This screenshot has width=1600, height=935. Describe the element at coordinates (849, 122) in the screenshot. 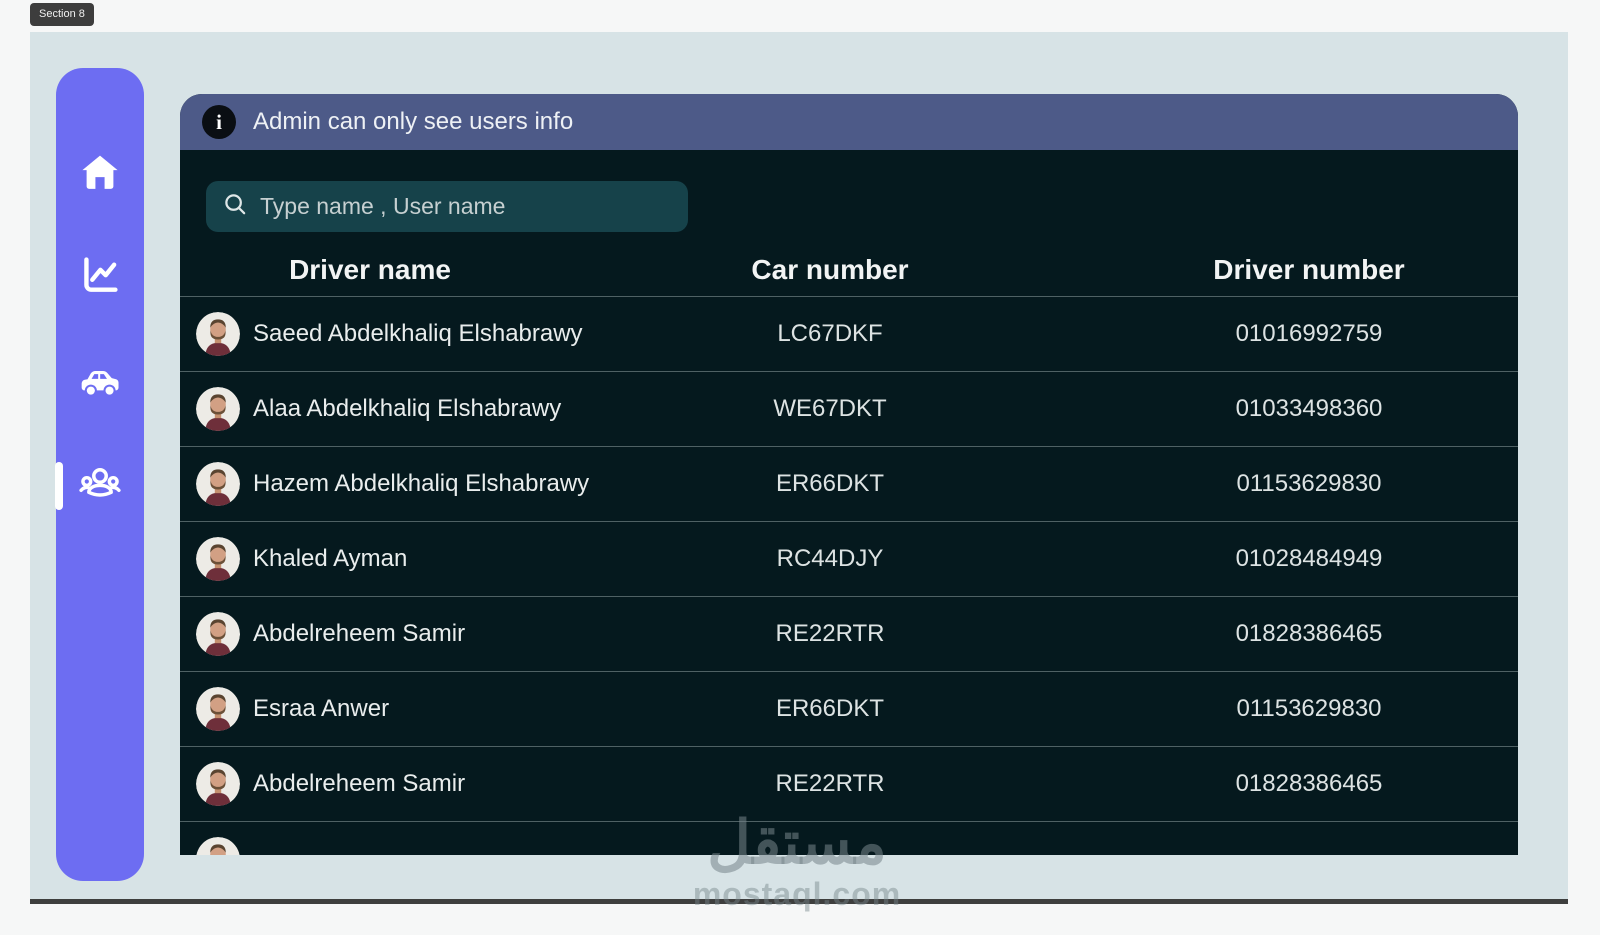

I see `info-banner: i Admin can only see users info` at that location.